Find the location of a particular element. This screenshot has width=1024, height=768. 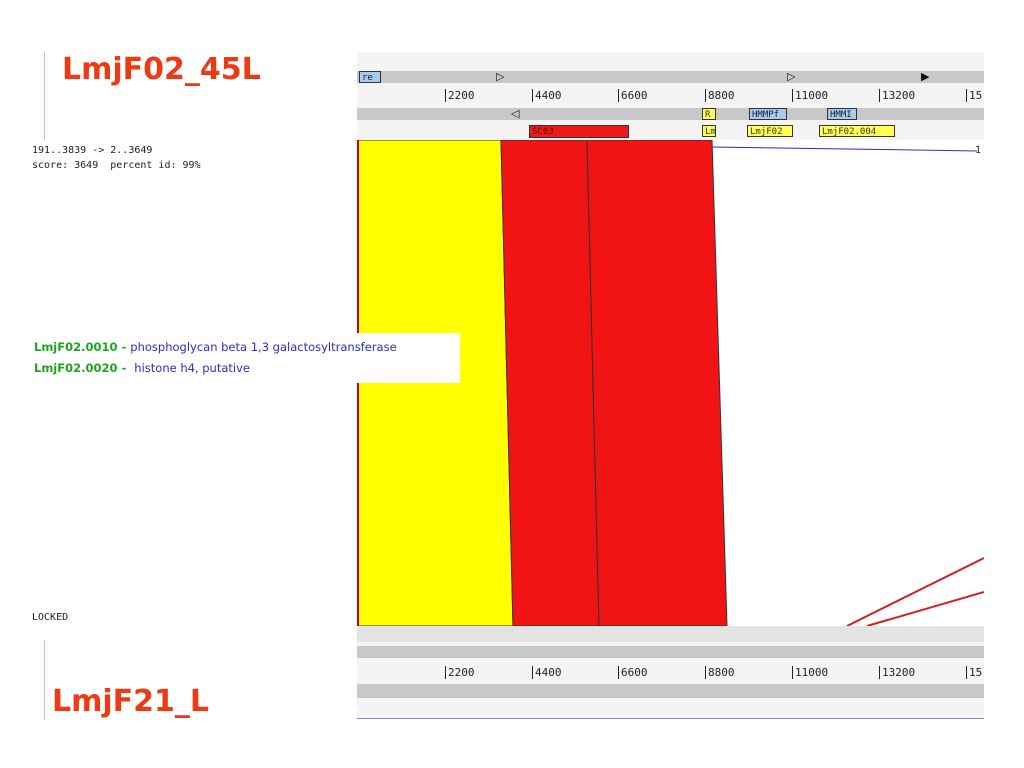

top-sequence-title: LmjF02_45L is located at coordinates (161, 69).